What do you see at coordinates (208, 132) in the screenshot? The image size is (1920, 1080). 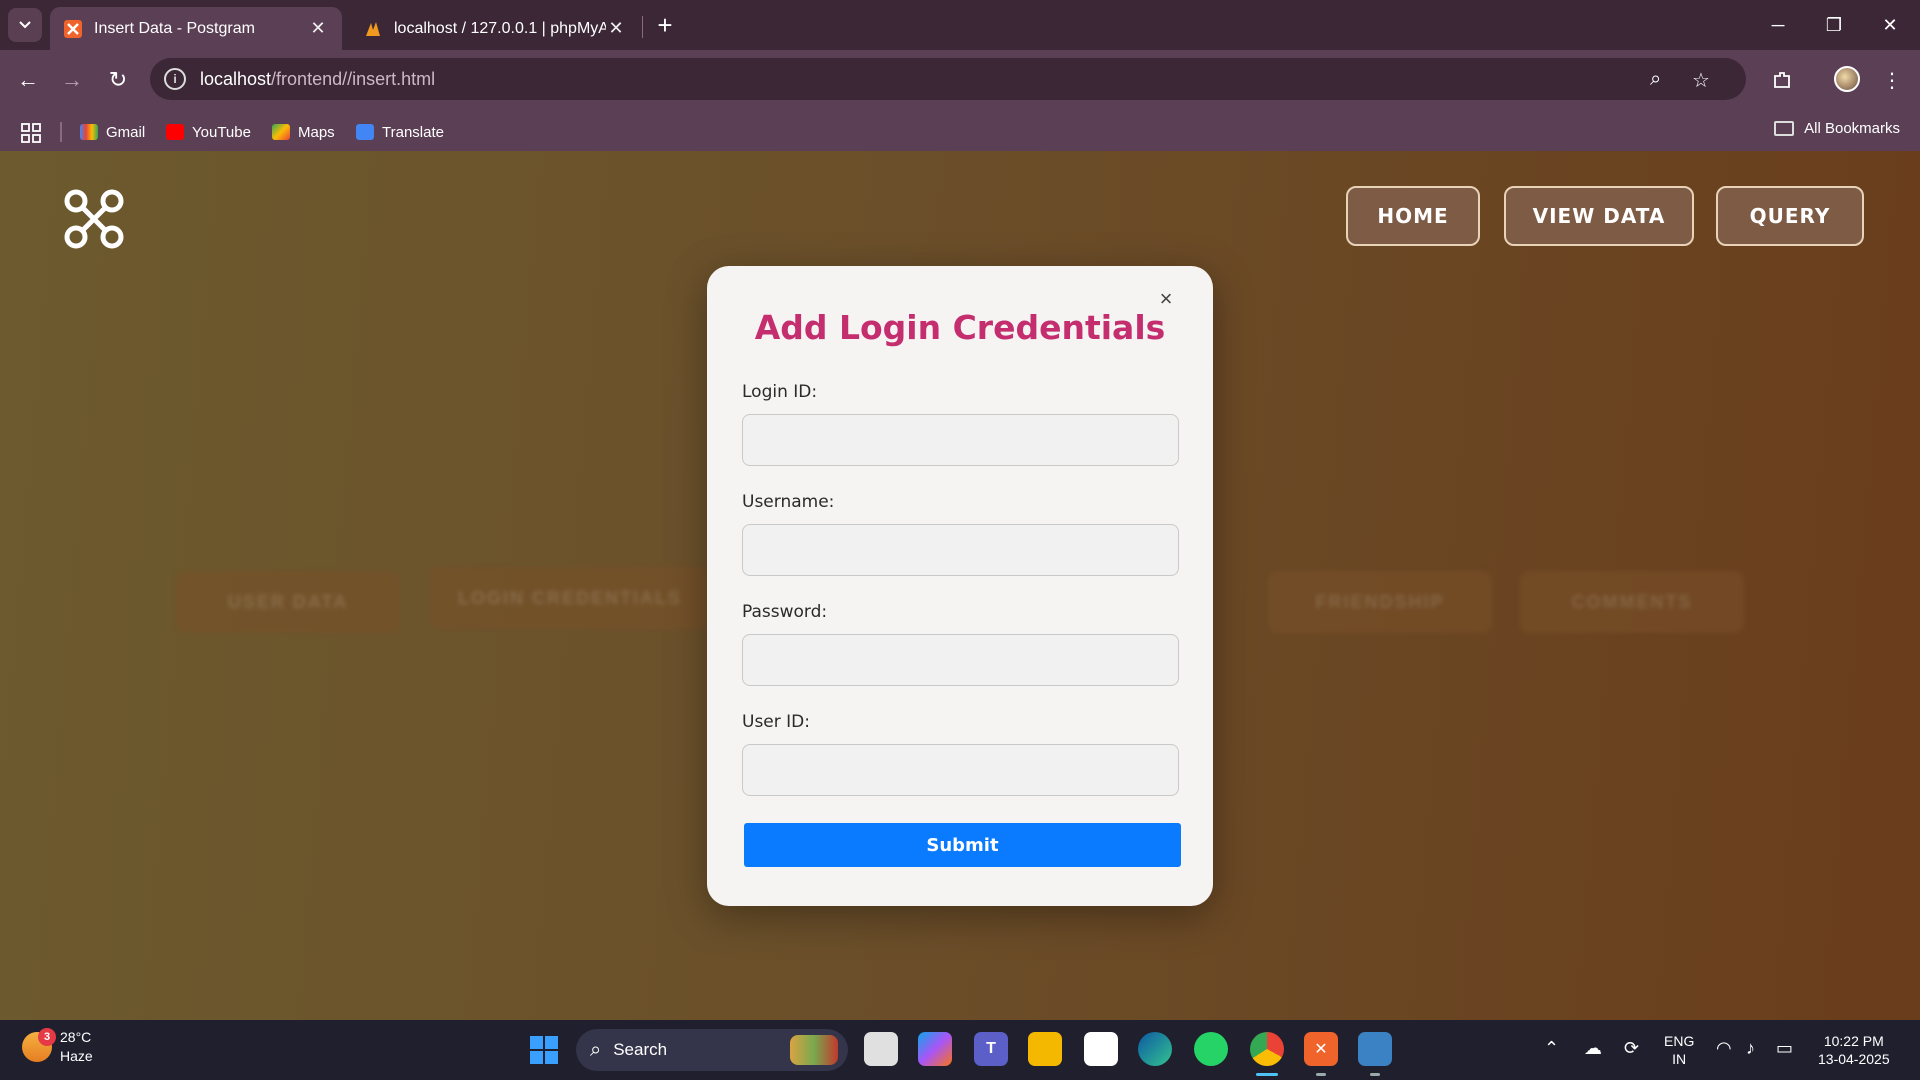 I see `bookmark-youtube: YouTube` at bounding box center [208, 132].